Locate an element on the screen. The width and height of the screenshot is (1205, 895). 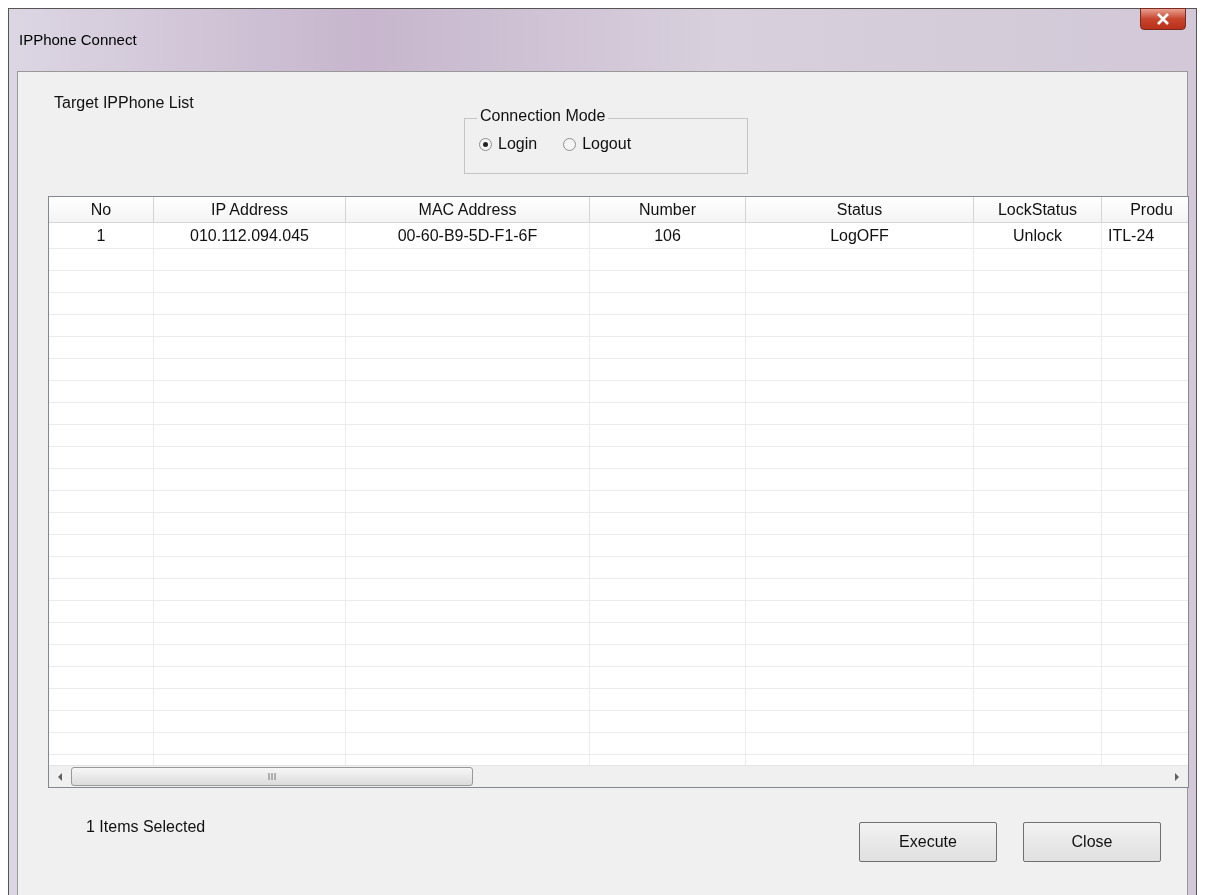
selection-status: 1 Items Selected is located at coordinates (146, 827).